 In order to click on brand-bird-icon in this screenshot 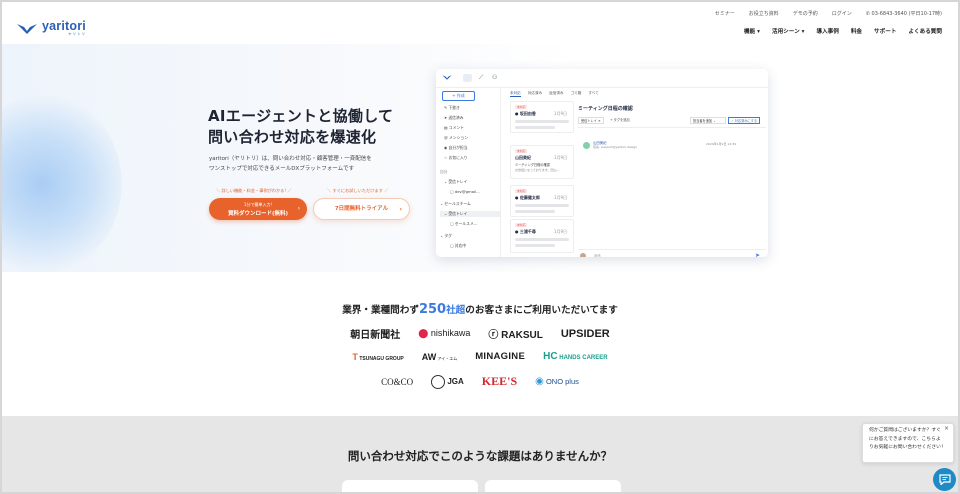, I will do `click(27, 28)`.